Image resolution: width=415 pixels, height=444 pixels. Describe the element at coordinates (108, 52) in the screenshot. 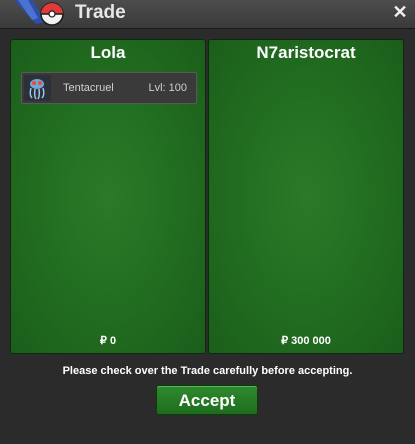

I see `left-player-name: Lola` at that location.